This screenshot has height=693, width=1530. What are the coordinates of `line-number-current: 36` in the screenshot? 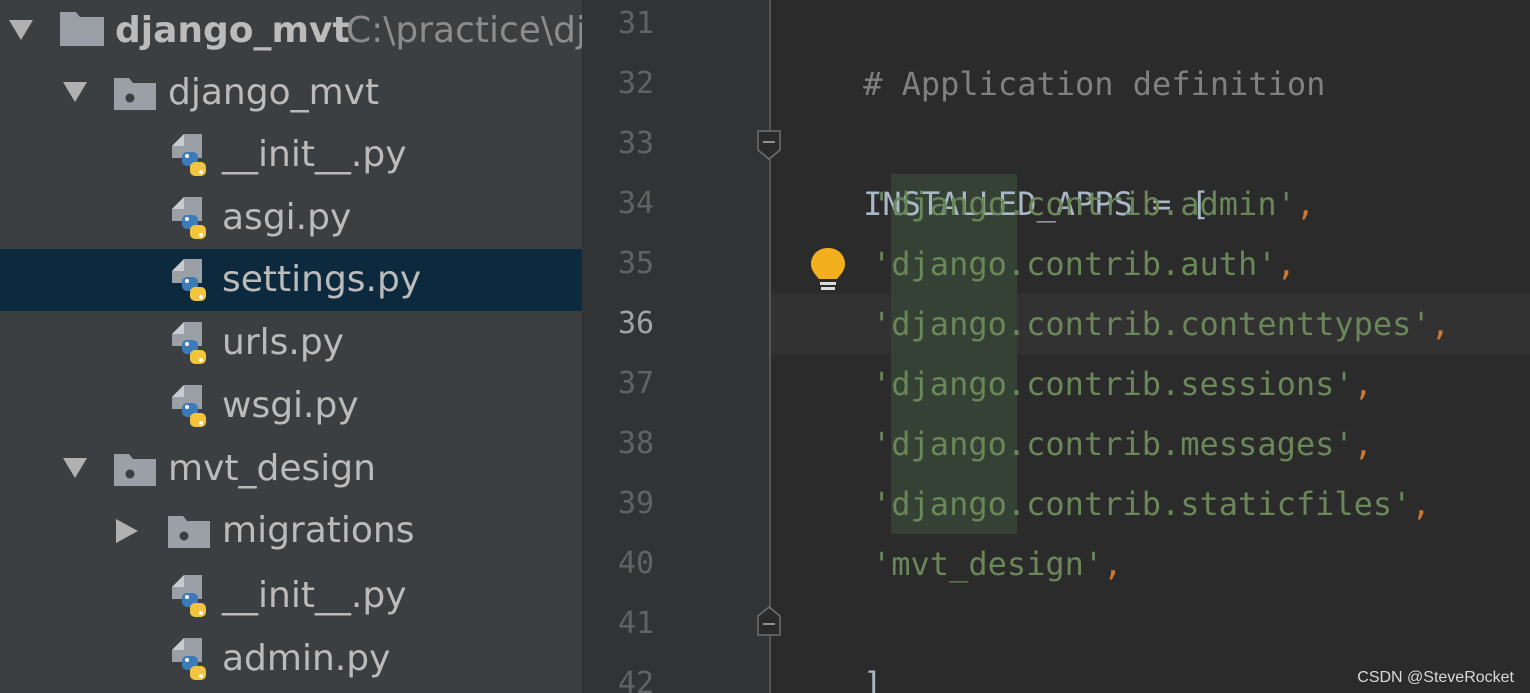 It's located at (636, 323).